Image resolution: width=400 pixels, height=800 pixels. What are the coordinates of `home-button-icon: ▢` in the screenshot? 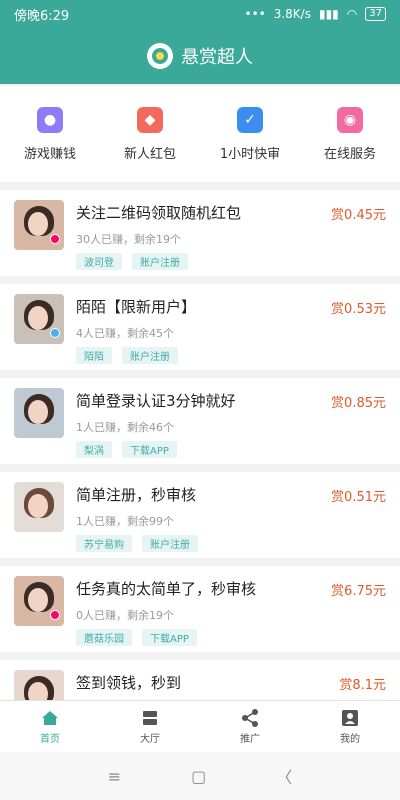 It's located at (198, 776).